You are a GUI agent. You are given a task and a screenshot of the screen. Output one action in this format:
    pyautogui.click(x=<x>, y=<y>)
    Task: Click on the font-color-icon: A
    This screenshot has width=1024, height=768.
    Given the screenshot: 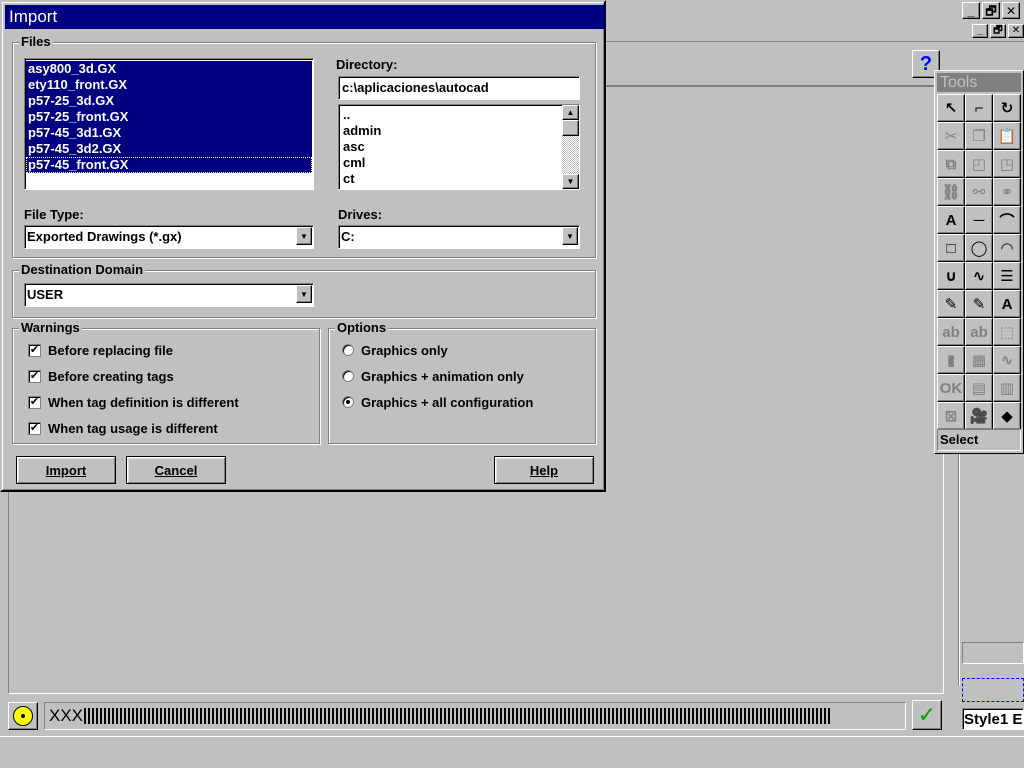 What is the action you would take?
    pyautogui.click(x=1007, y=304)
    